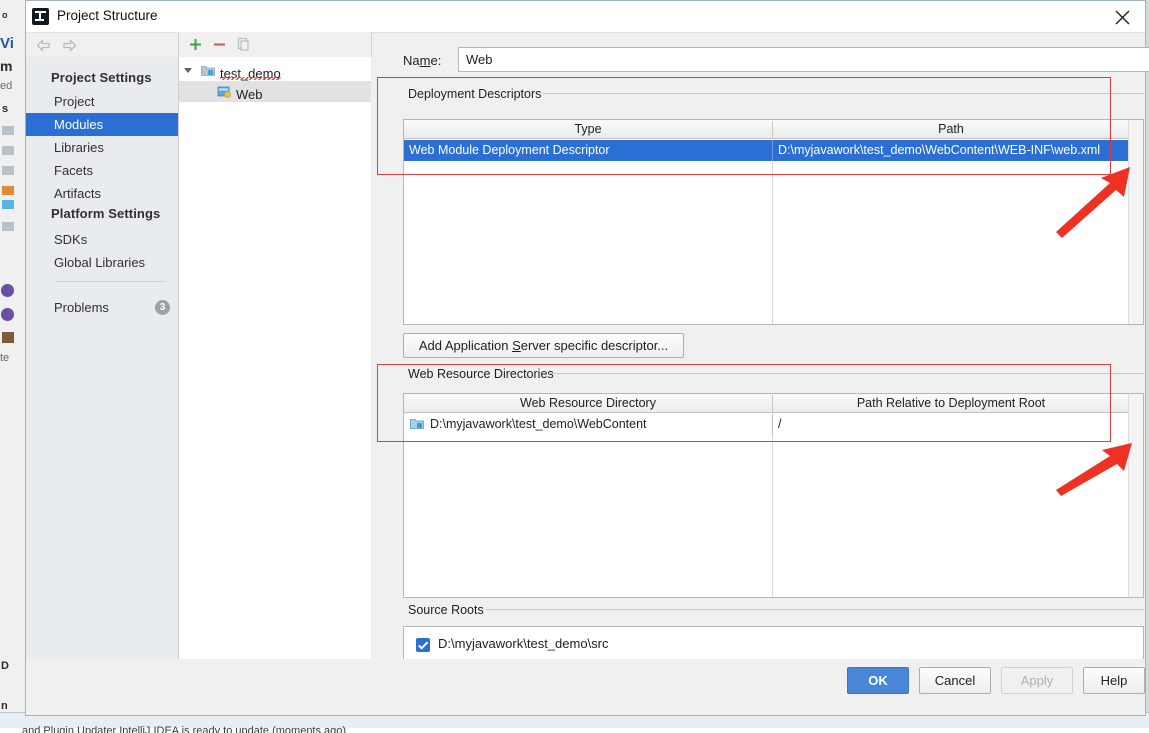 This screenshot has width=1149, height=733. I want to click on cancel-button: Cancel, so click(955, 680).